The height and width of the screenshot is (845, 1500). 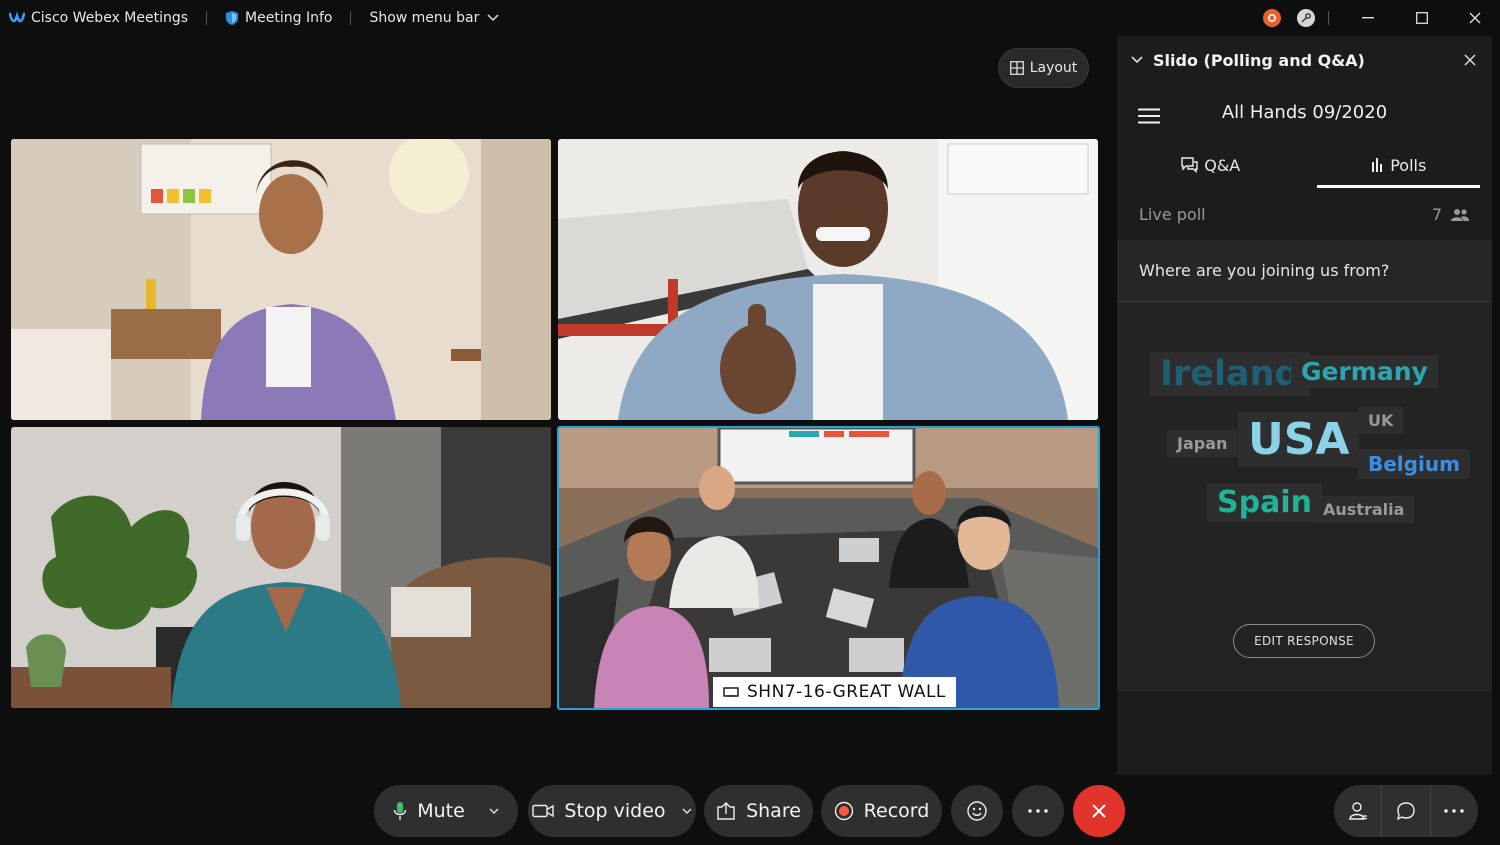 I want to click on chat-bubble-icon, so click(x=1406, y=811).